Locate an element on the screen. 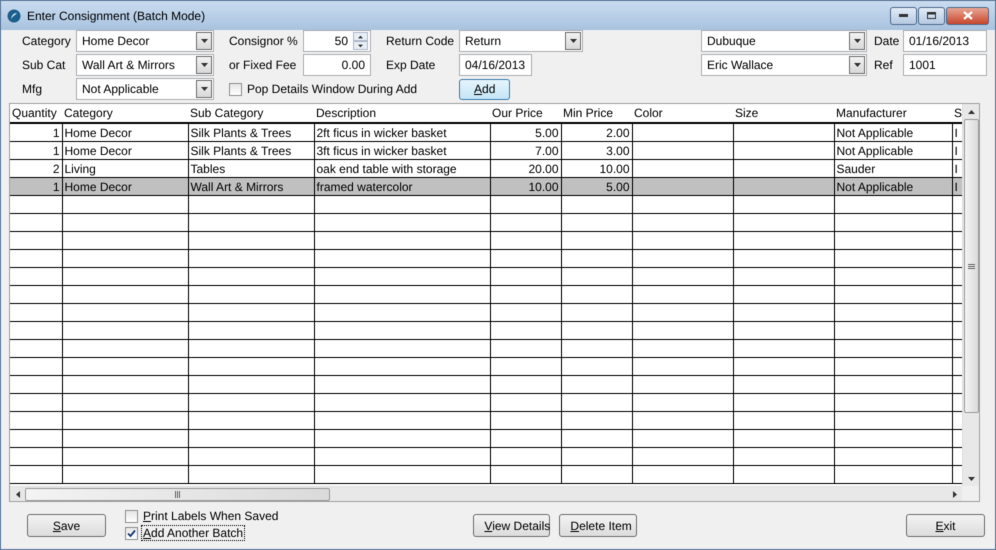 This screenshot has height=550, width=996. table-cell: 2.00 is located at coordinates (596, 132).